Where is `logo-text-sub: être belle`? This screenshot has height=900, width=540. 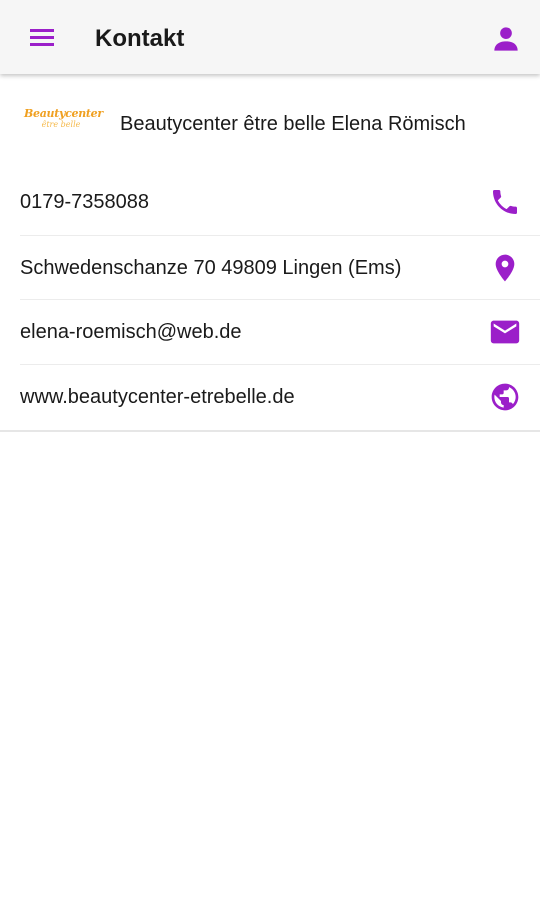
logo-text-sub: être belle is located at coordinates (61, 124).